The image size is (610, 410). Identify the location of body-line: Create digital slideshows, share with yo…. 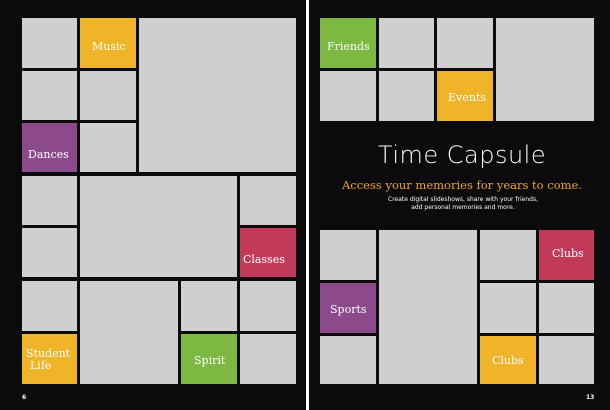
(463, 199).